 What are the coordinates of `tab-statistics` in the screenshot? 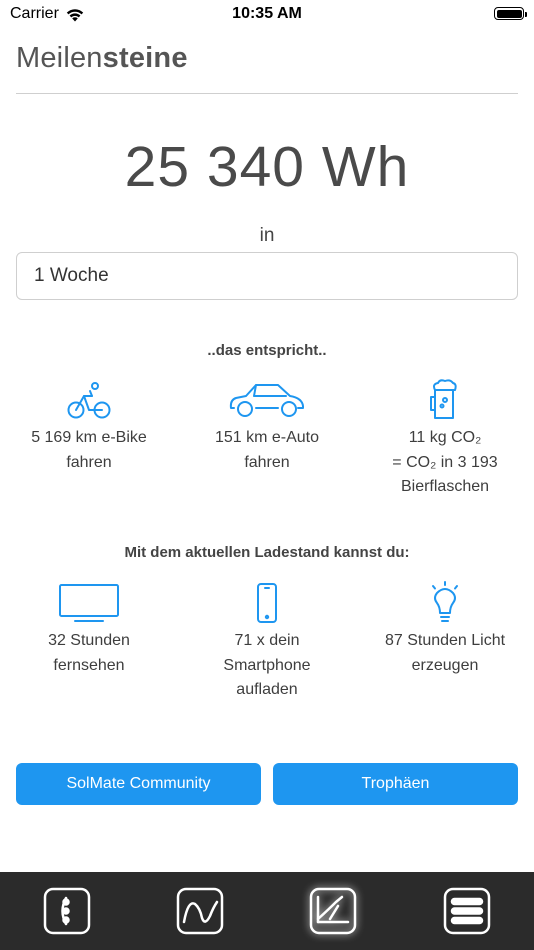 It's located at (200, 911).